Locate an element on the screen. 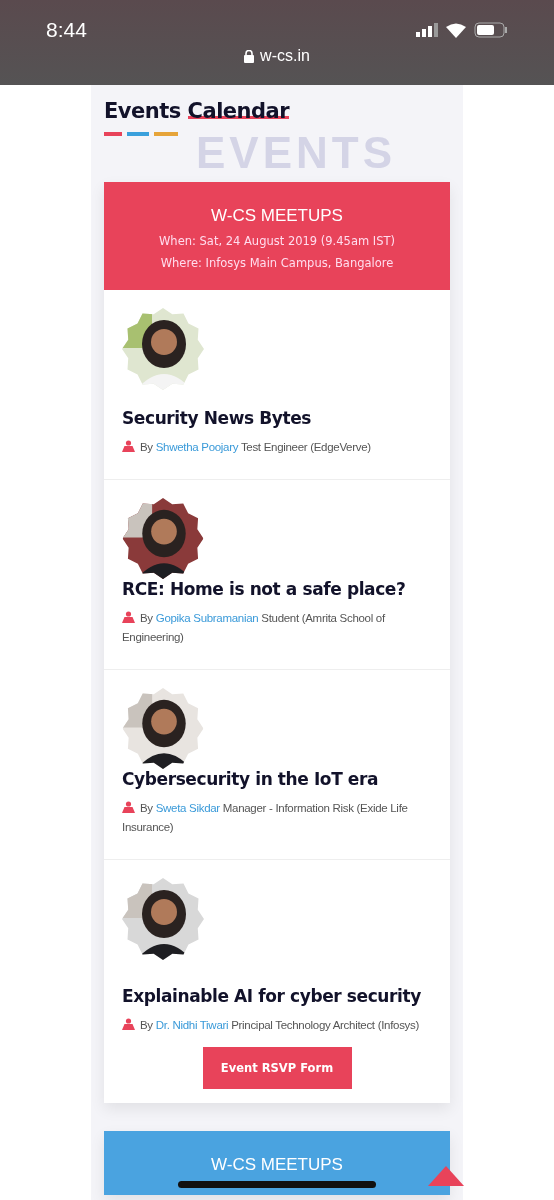 This screenshot has width=554, height=1200. scroll-top-icon is located at coordinates (446, 1176).